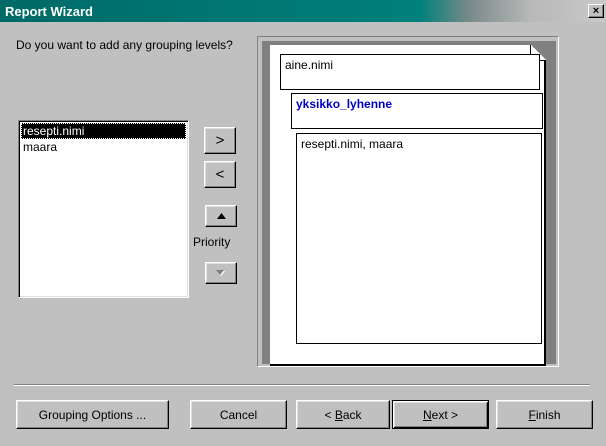  What do you see at coordinates (49, 11) in the screenshot?
I see `window-title: Report Wizard` at bounding box center [49, 11].